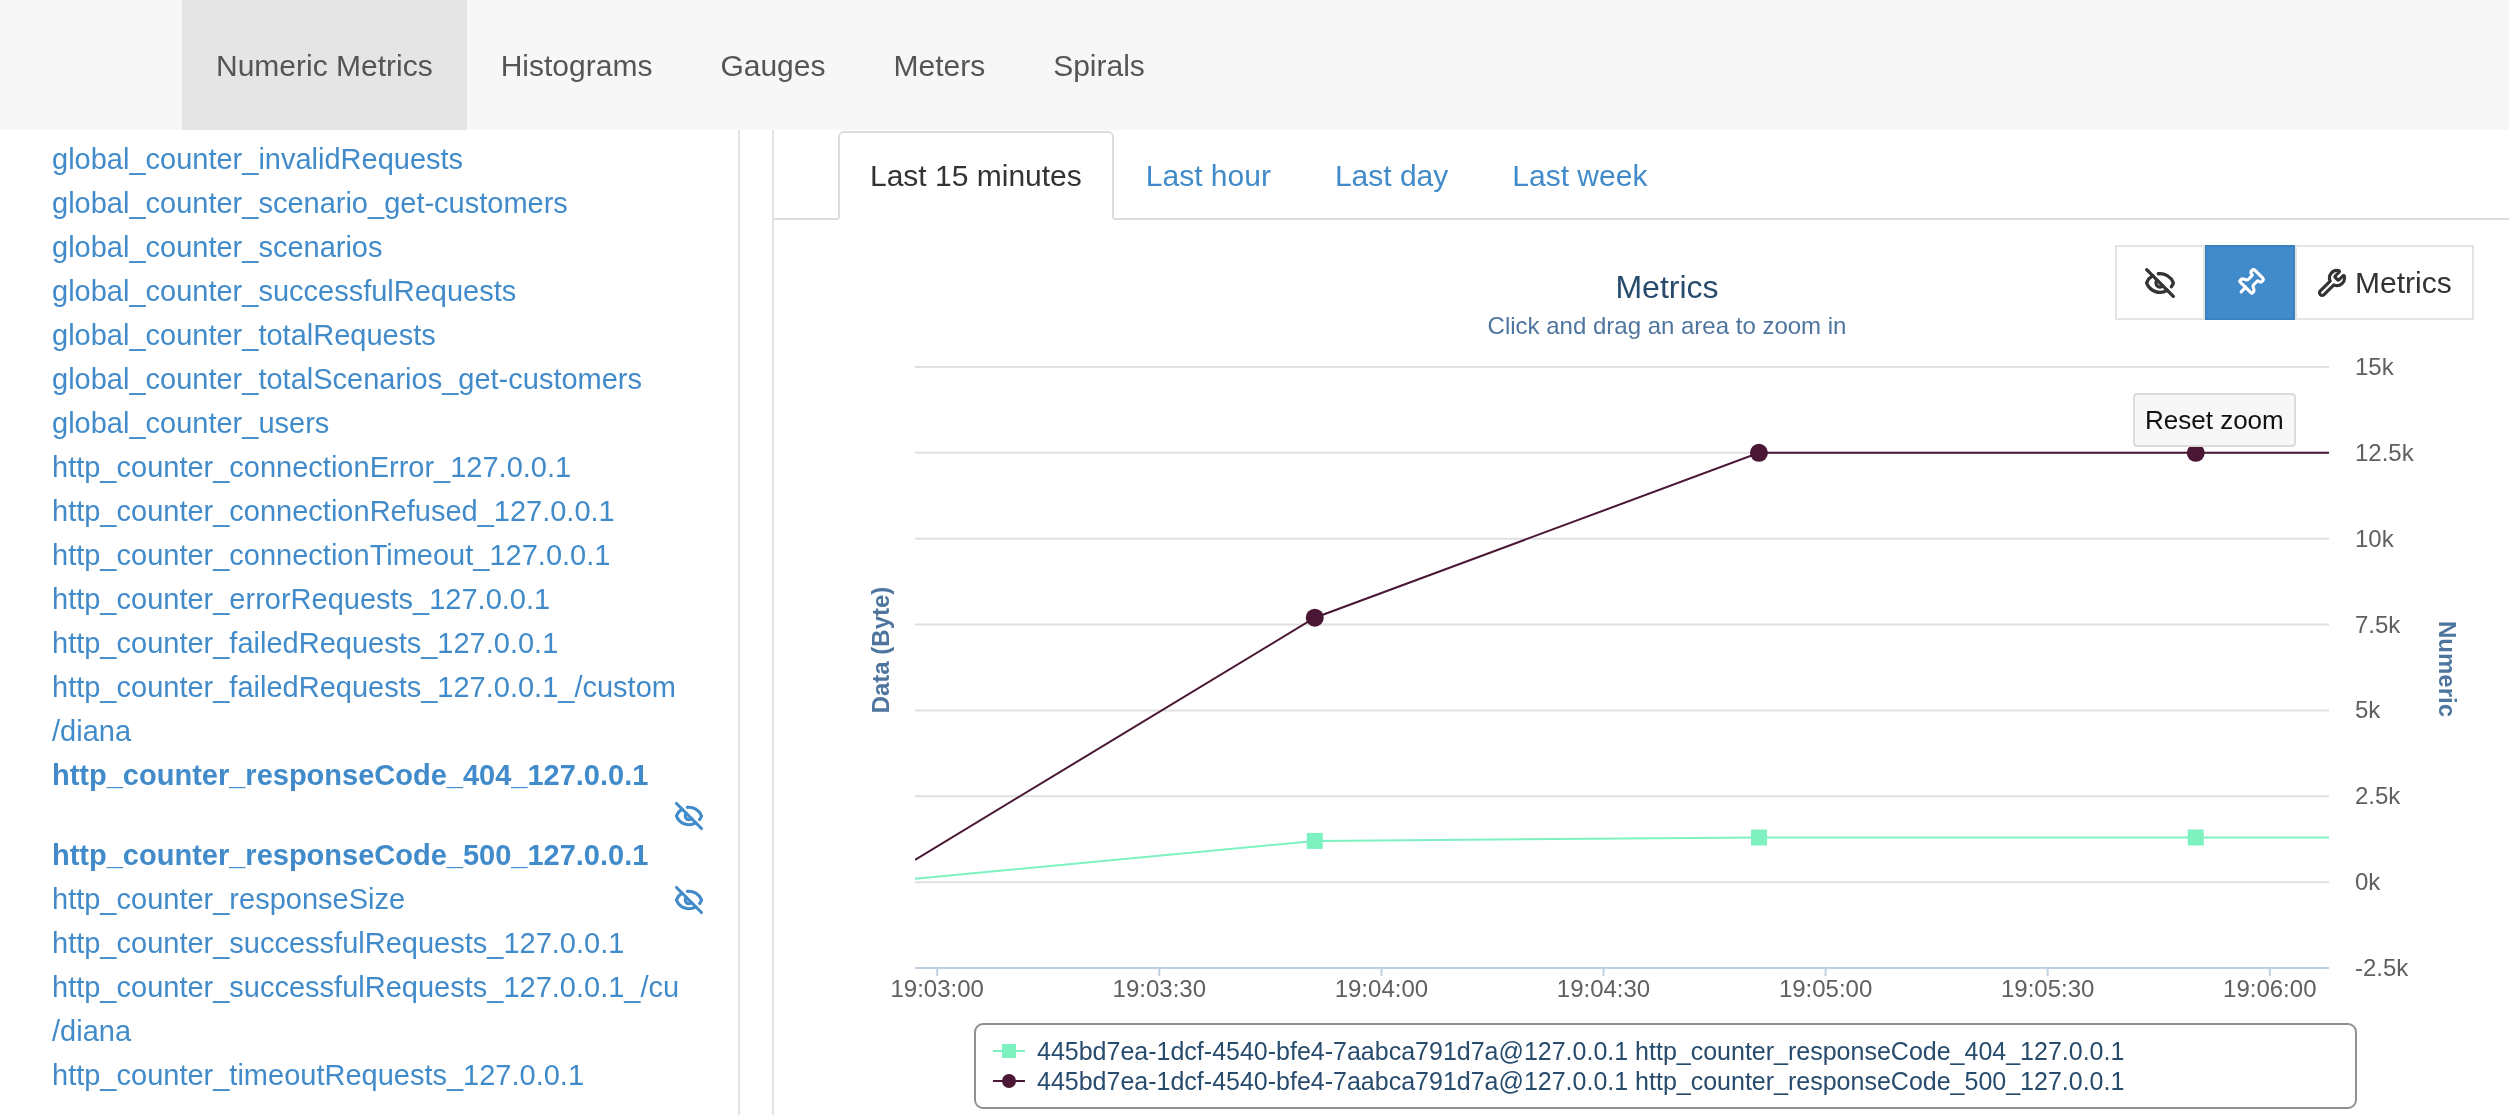 This screenshot has height=1115, width=2509. Describe the element at coordinates (284, 292) in the screenshot. I see `metric-link: global_counter_successfulRequests` at that location.